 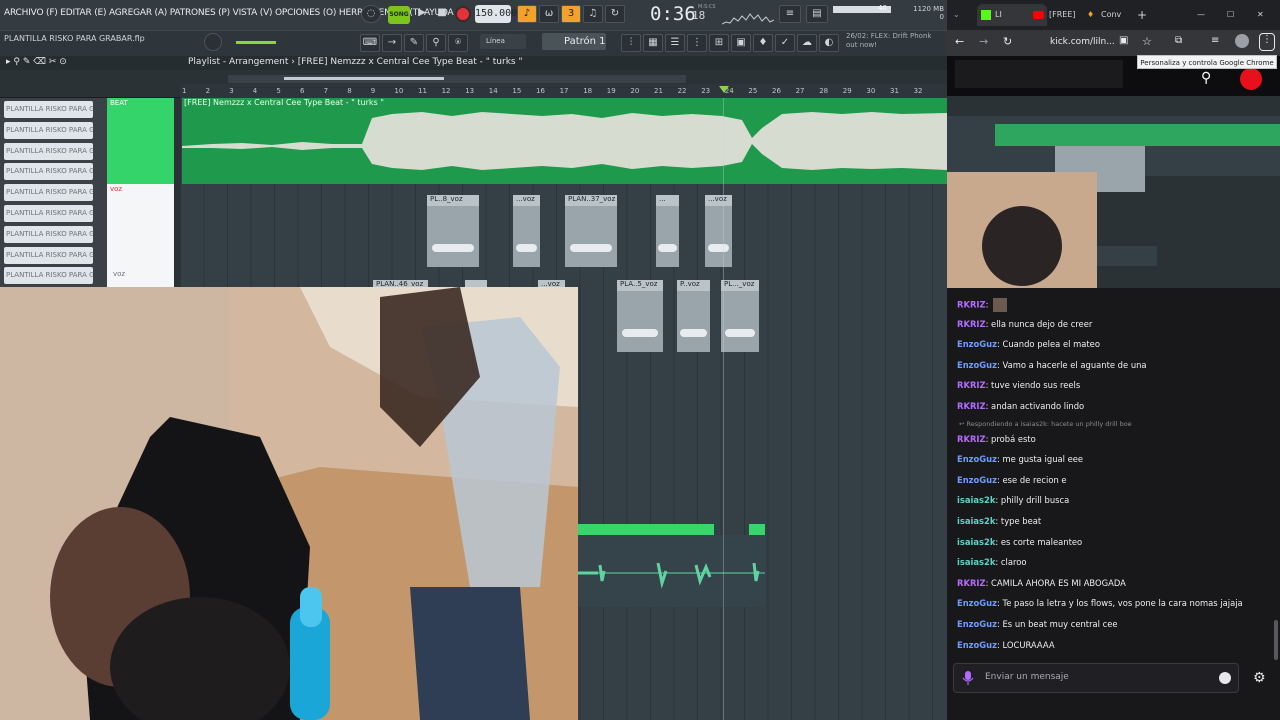 What do you see at coordinates (757, 529) in the screenshot?
I see `lower-clip-header-small` at bounding box center [757, 529].